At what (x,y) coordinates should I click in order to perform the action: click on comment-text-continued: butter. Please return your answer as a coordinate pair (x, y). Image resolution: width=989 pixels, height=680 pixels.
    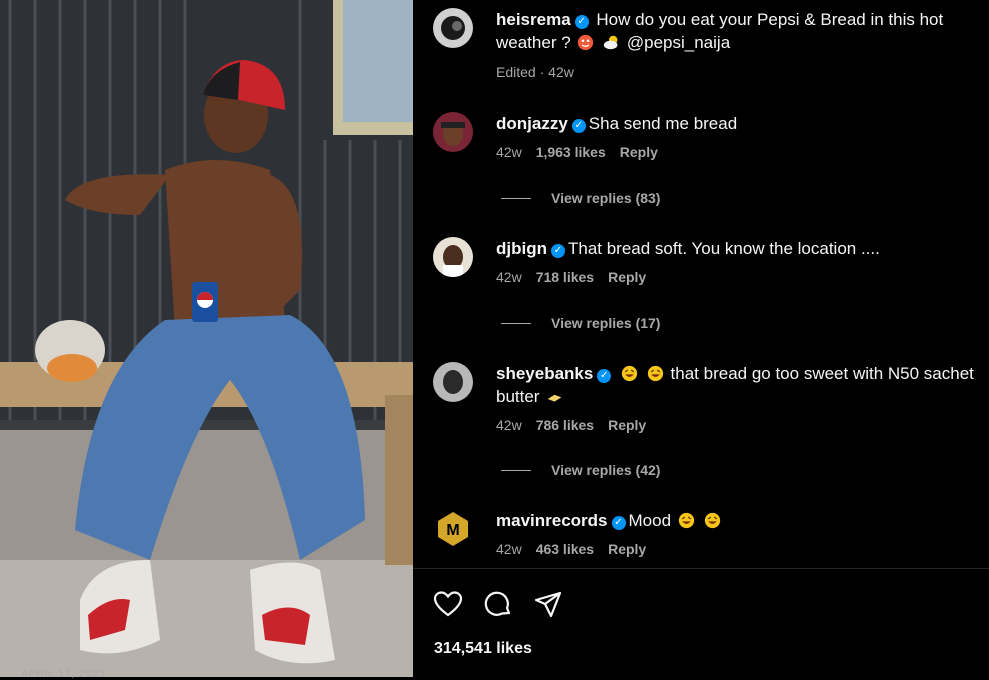
    Looking at the image, I should click on (518, 396).